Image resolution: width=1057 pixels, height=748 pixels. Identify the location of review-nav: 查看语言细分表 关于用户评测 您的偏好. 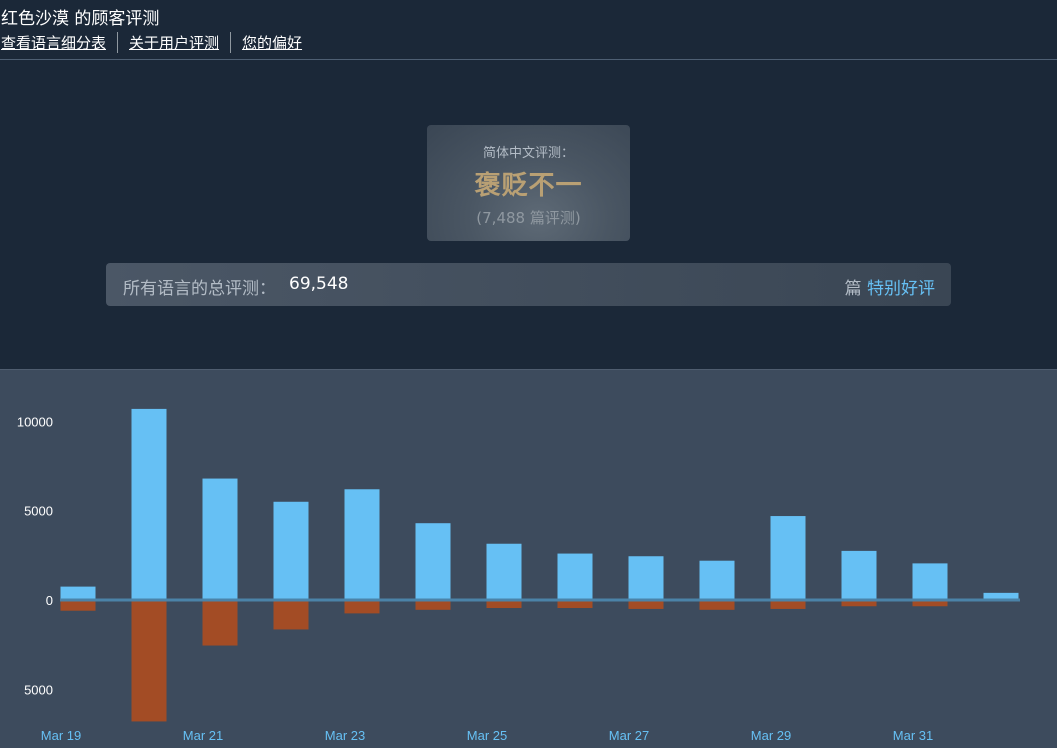
(151, 42).